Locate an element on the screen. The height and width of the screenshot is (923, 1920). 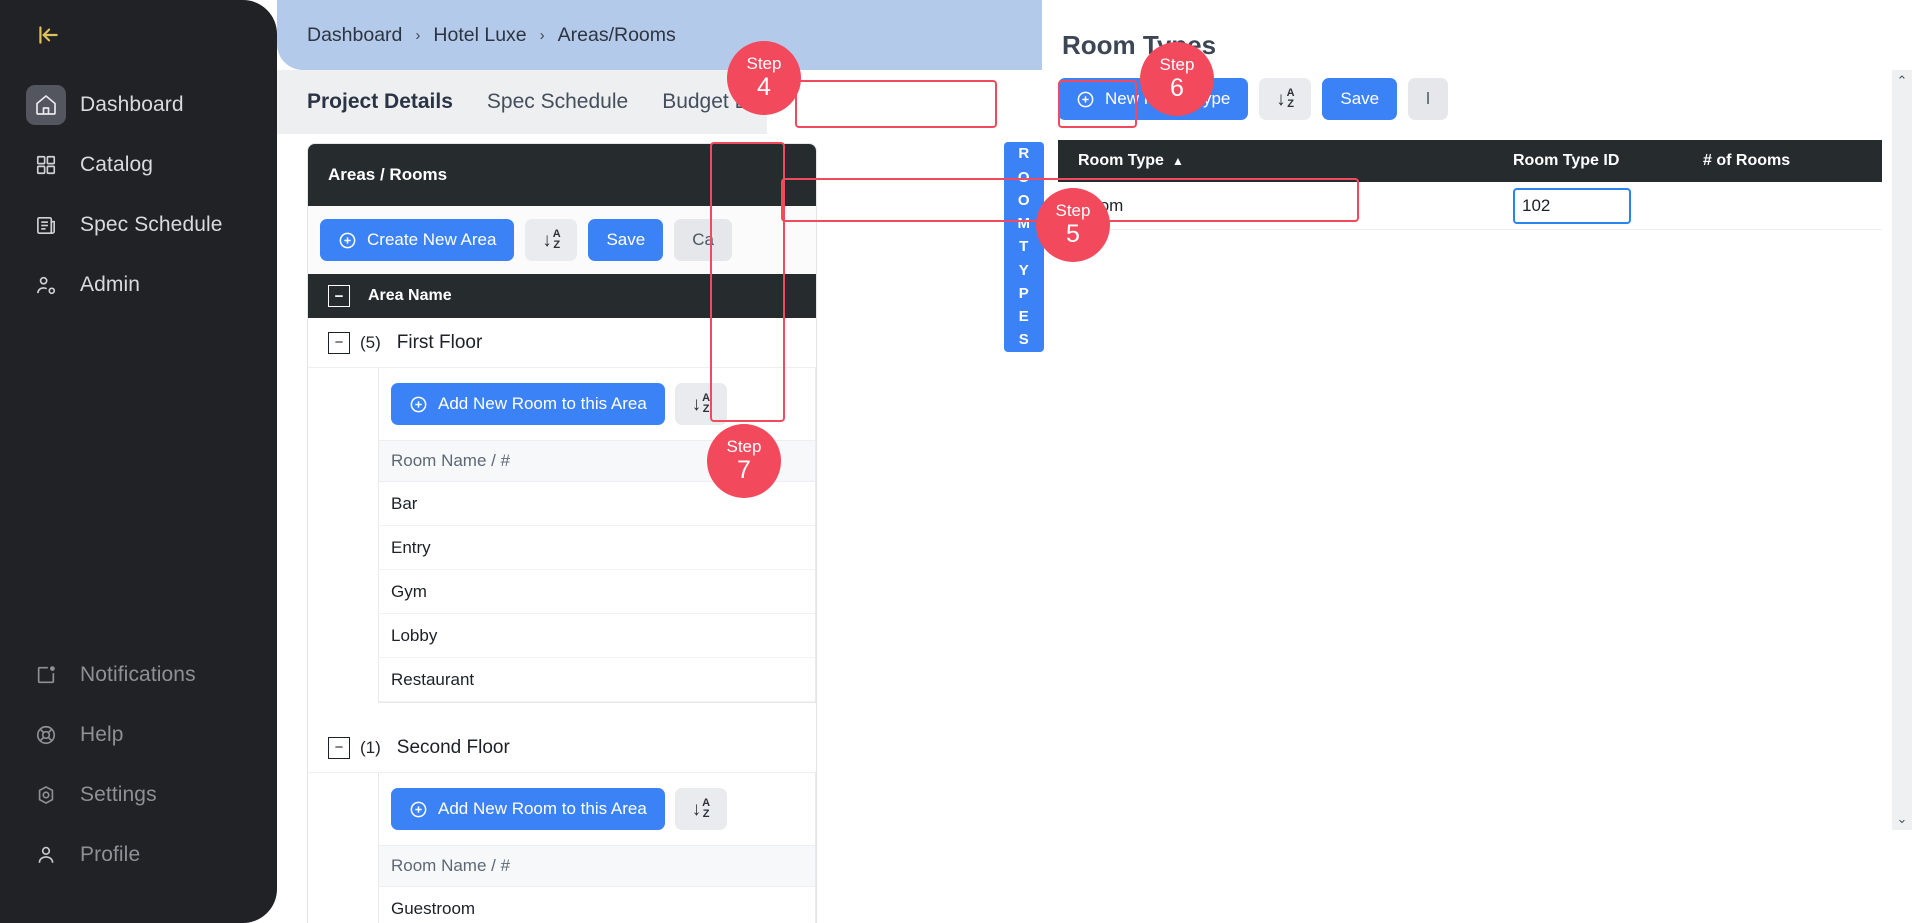
sidebar-item-profile: Profile is located at coordinates (138, 855).